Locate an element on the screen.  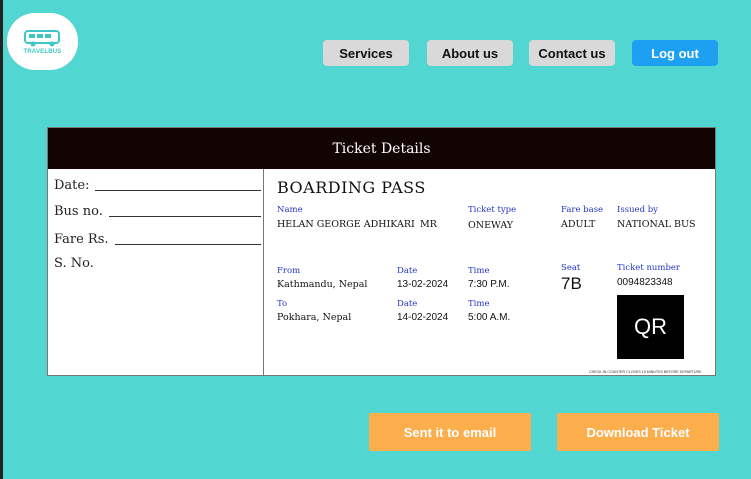
from-date-value: 13-02-2024 is located at coordinates (423, 284).